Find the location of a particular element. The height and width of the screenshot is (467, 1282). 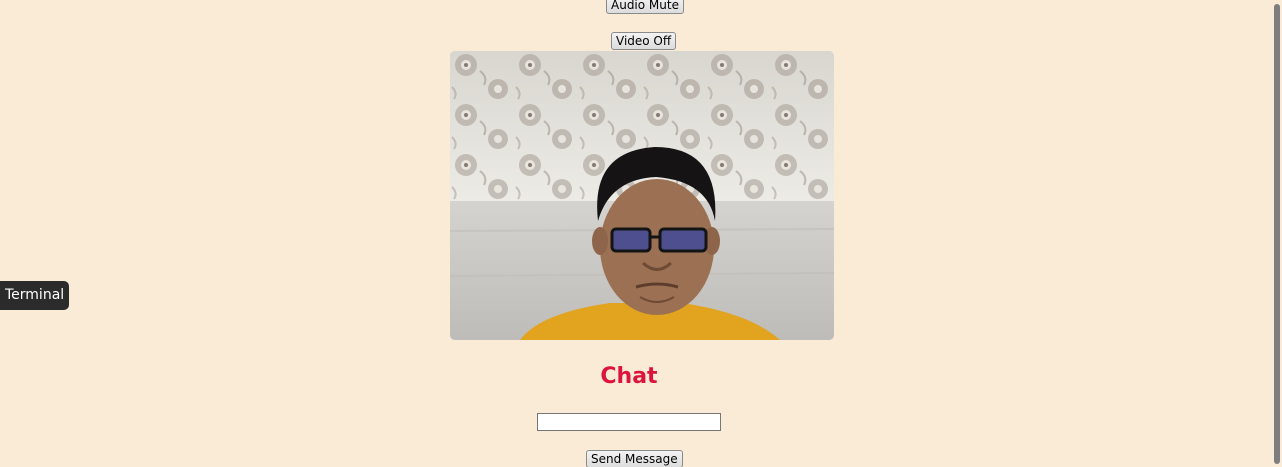

chat-heading: Chat is located at coordinates (629, 376).